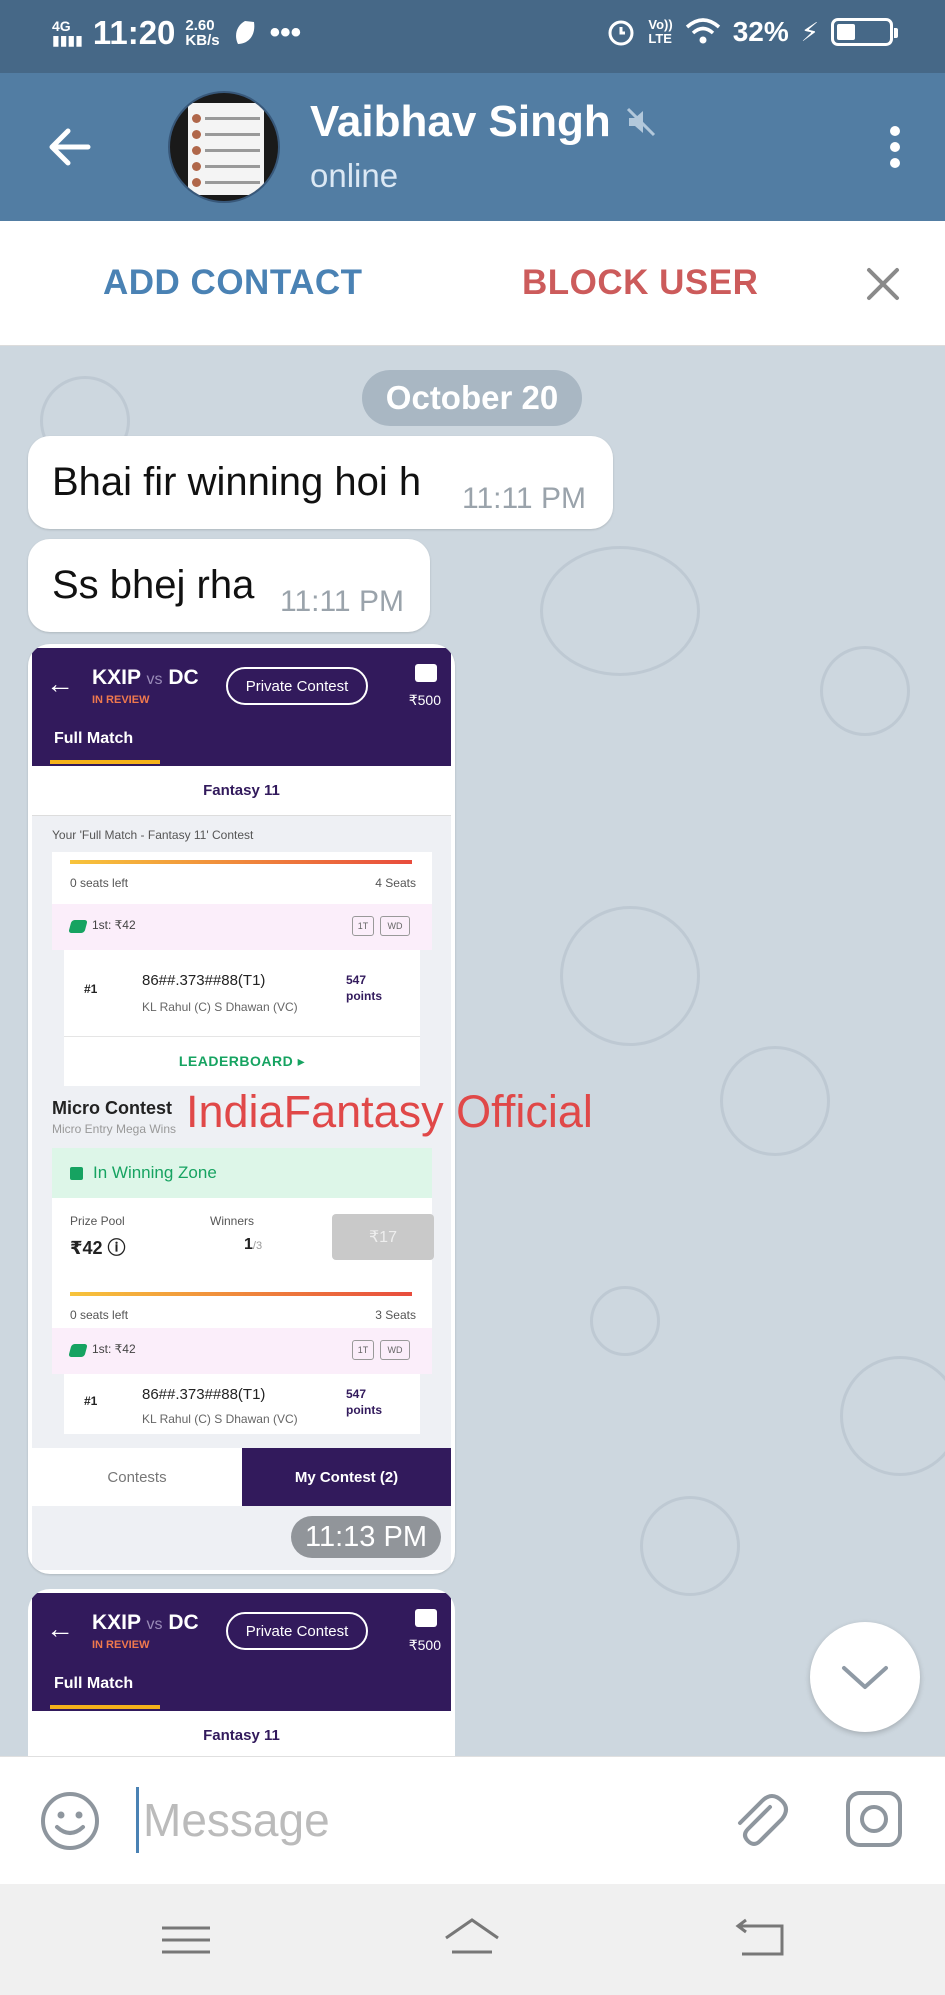 The height and width of the screenshot is (1995, 945). What do you see at coordinates (76, 1173) in the screenshot?
I see `ss-gift-icon` at bounding box center [76, 1173].